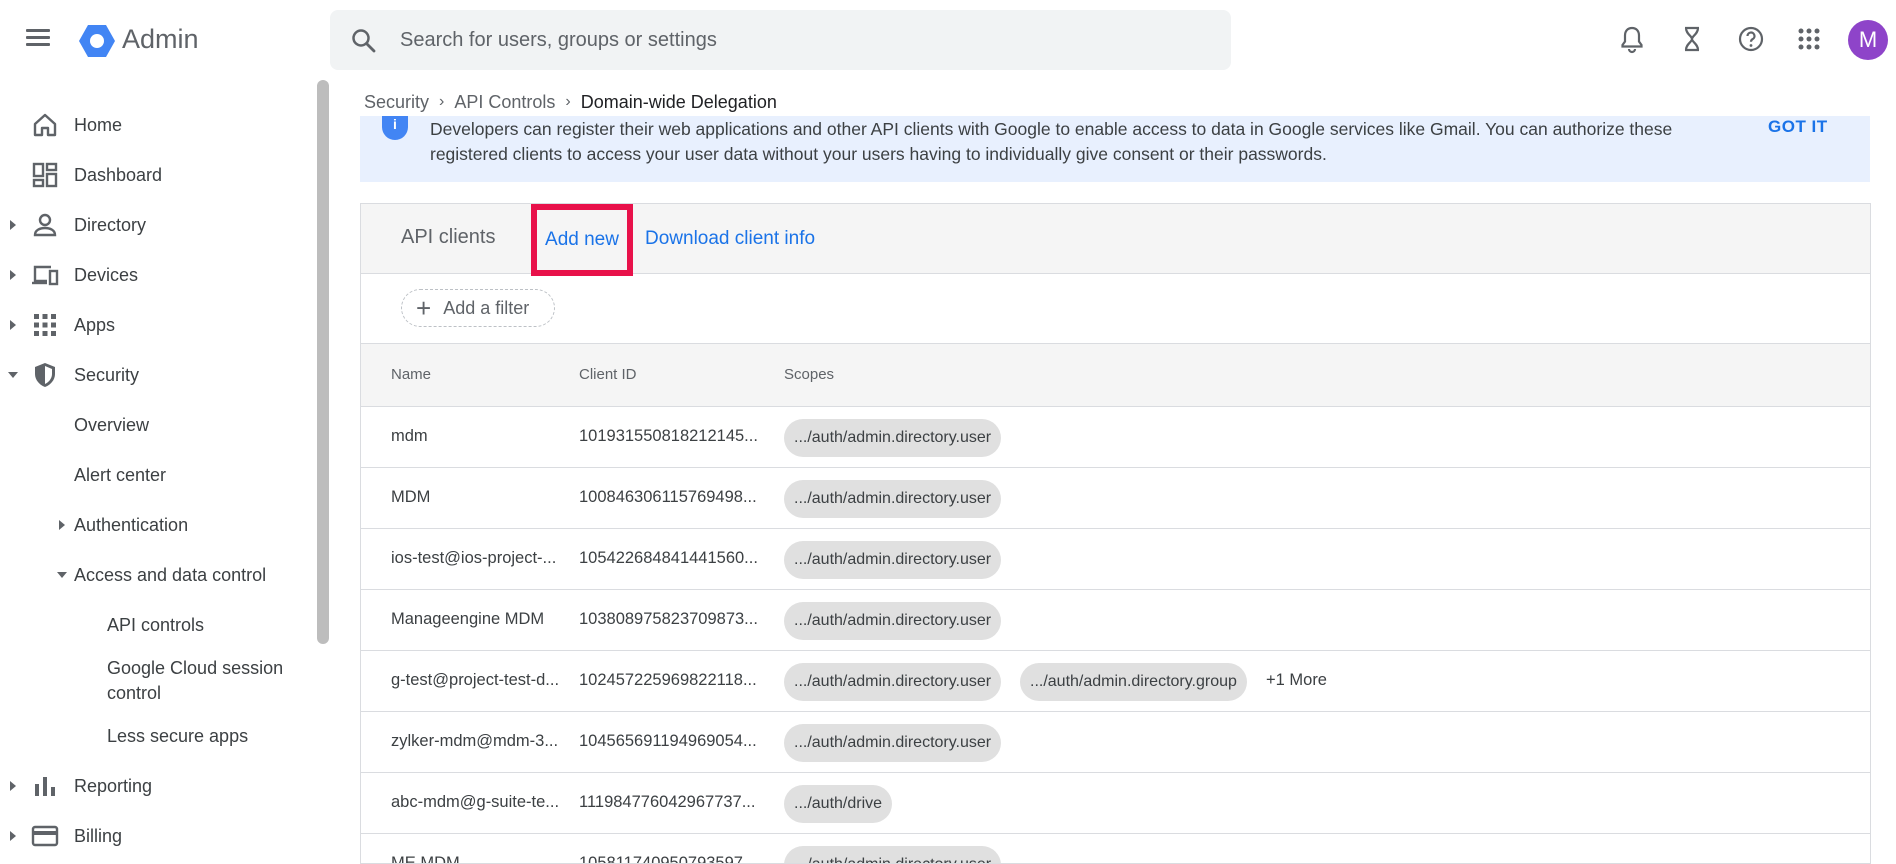 The image size is (1896, 864). I want to click on scope-chip: .../auth/admin.directory.group, so click(1133, 682).